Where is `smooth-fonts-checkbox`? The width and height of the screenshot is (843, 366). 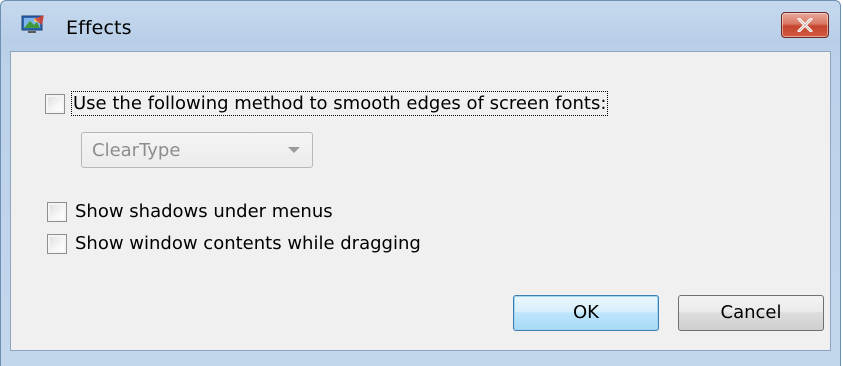 smooth-fonts-checkbox is located at coordinates (55, 103).